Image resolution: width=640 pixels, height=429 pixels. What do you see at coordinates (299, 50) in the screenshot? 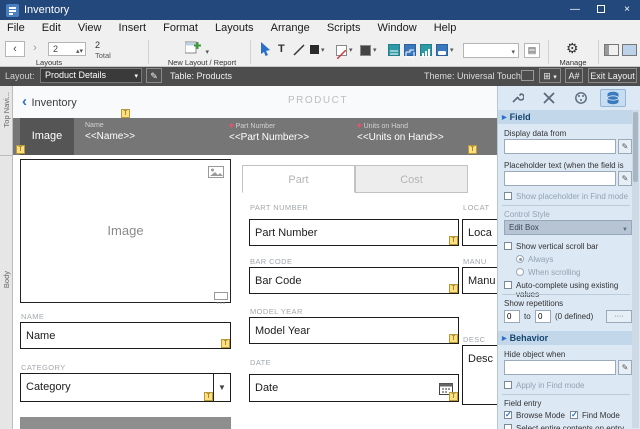
I see `line-tool-icon` at bounding box center [299, 50].